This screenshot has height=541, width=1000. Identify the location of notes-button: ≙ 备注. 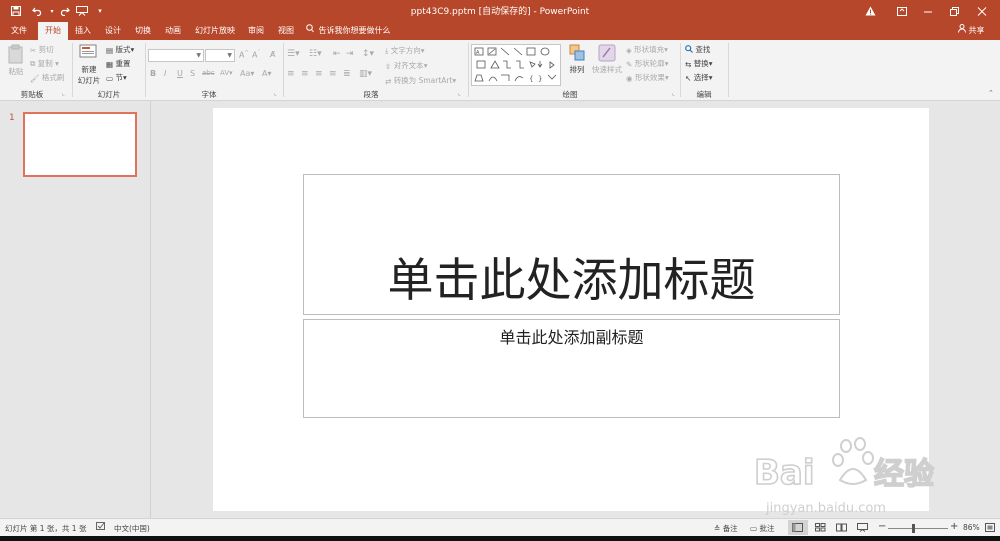
(726, 528).